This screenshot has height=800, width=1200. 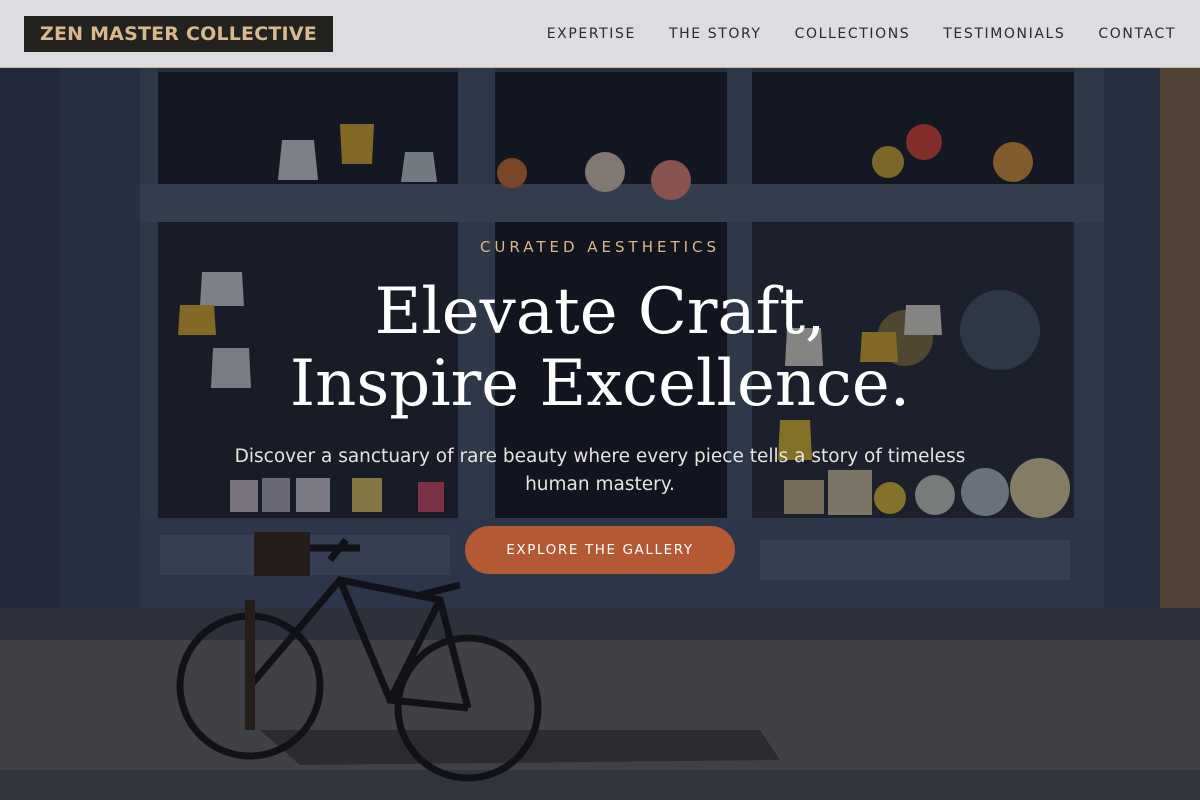 I want to click on hero-eyebrow: CURATED AESTHETICS, so click(x=600, y=247).